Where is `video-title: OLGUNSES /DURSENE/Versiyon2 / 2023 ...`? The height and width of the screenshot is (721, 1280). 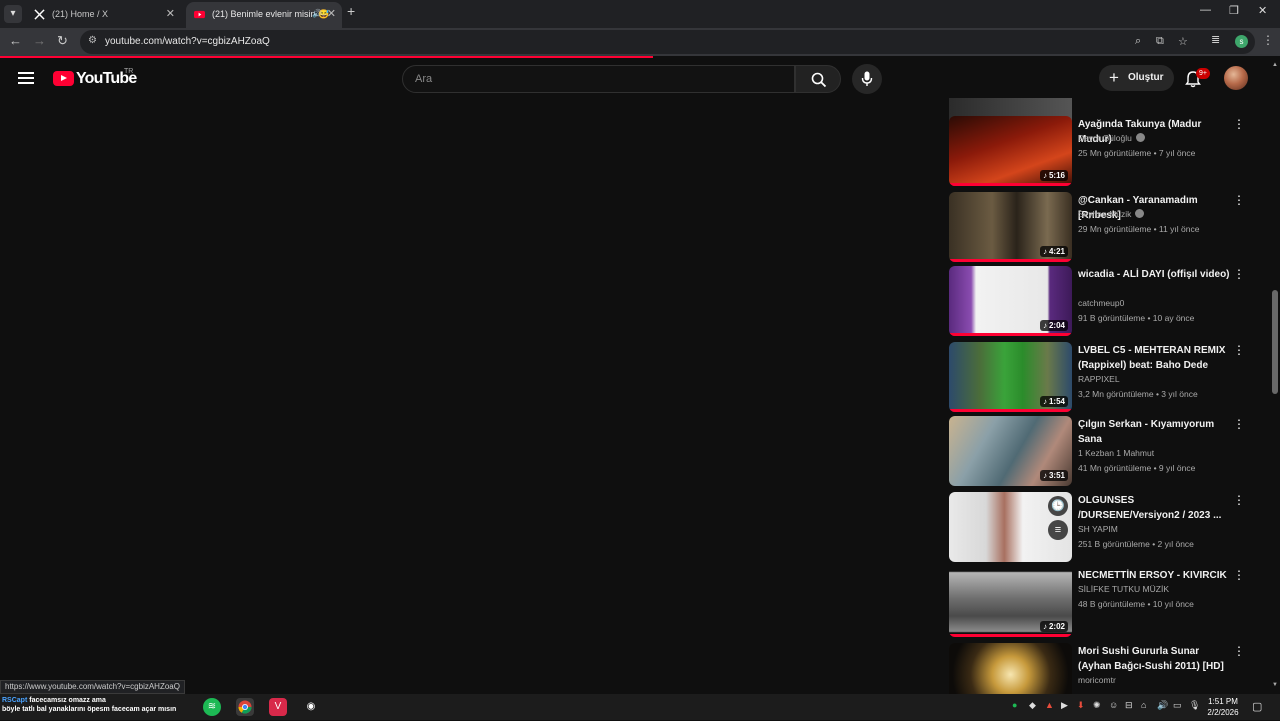
video-title: OLGUNSES /DURSENE/Versiyon2 / 2023 ... is located at coordinates (1155, 508).